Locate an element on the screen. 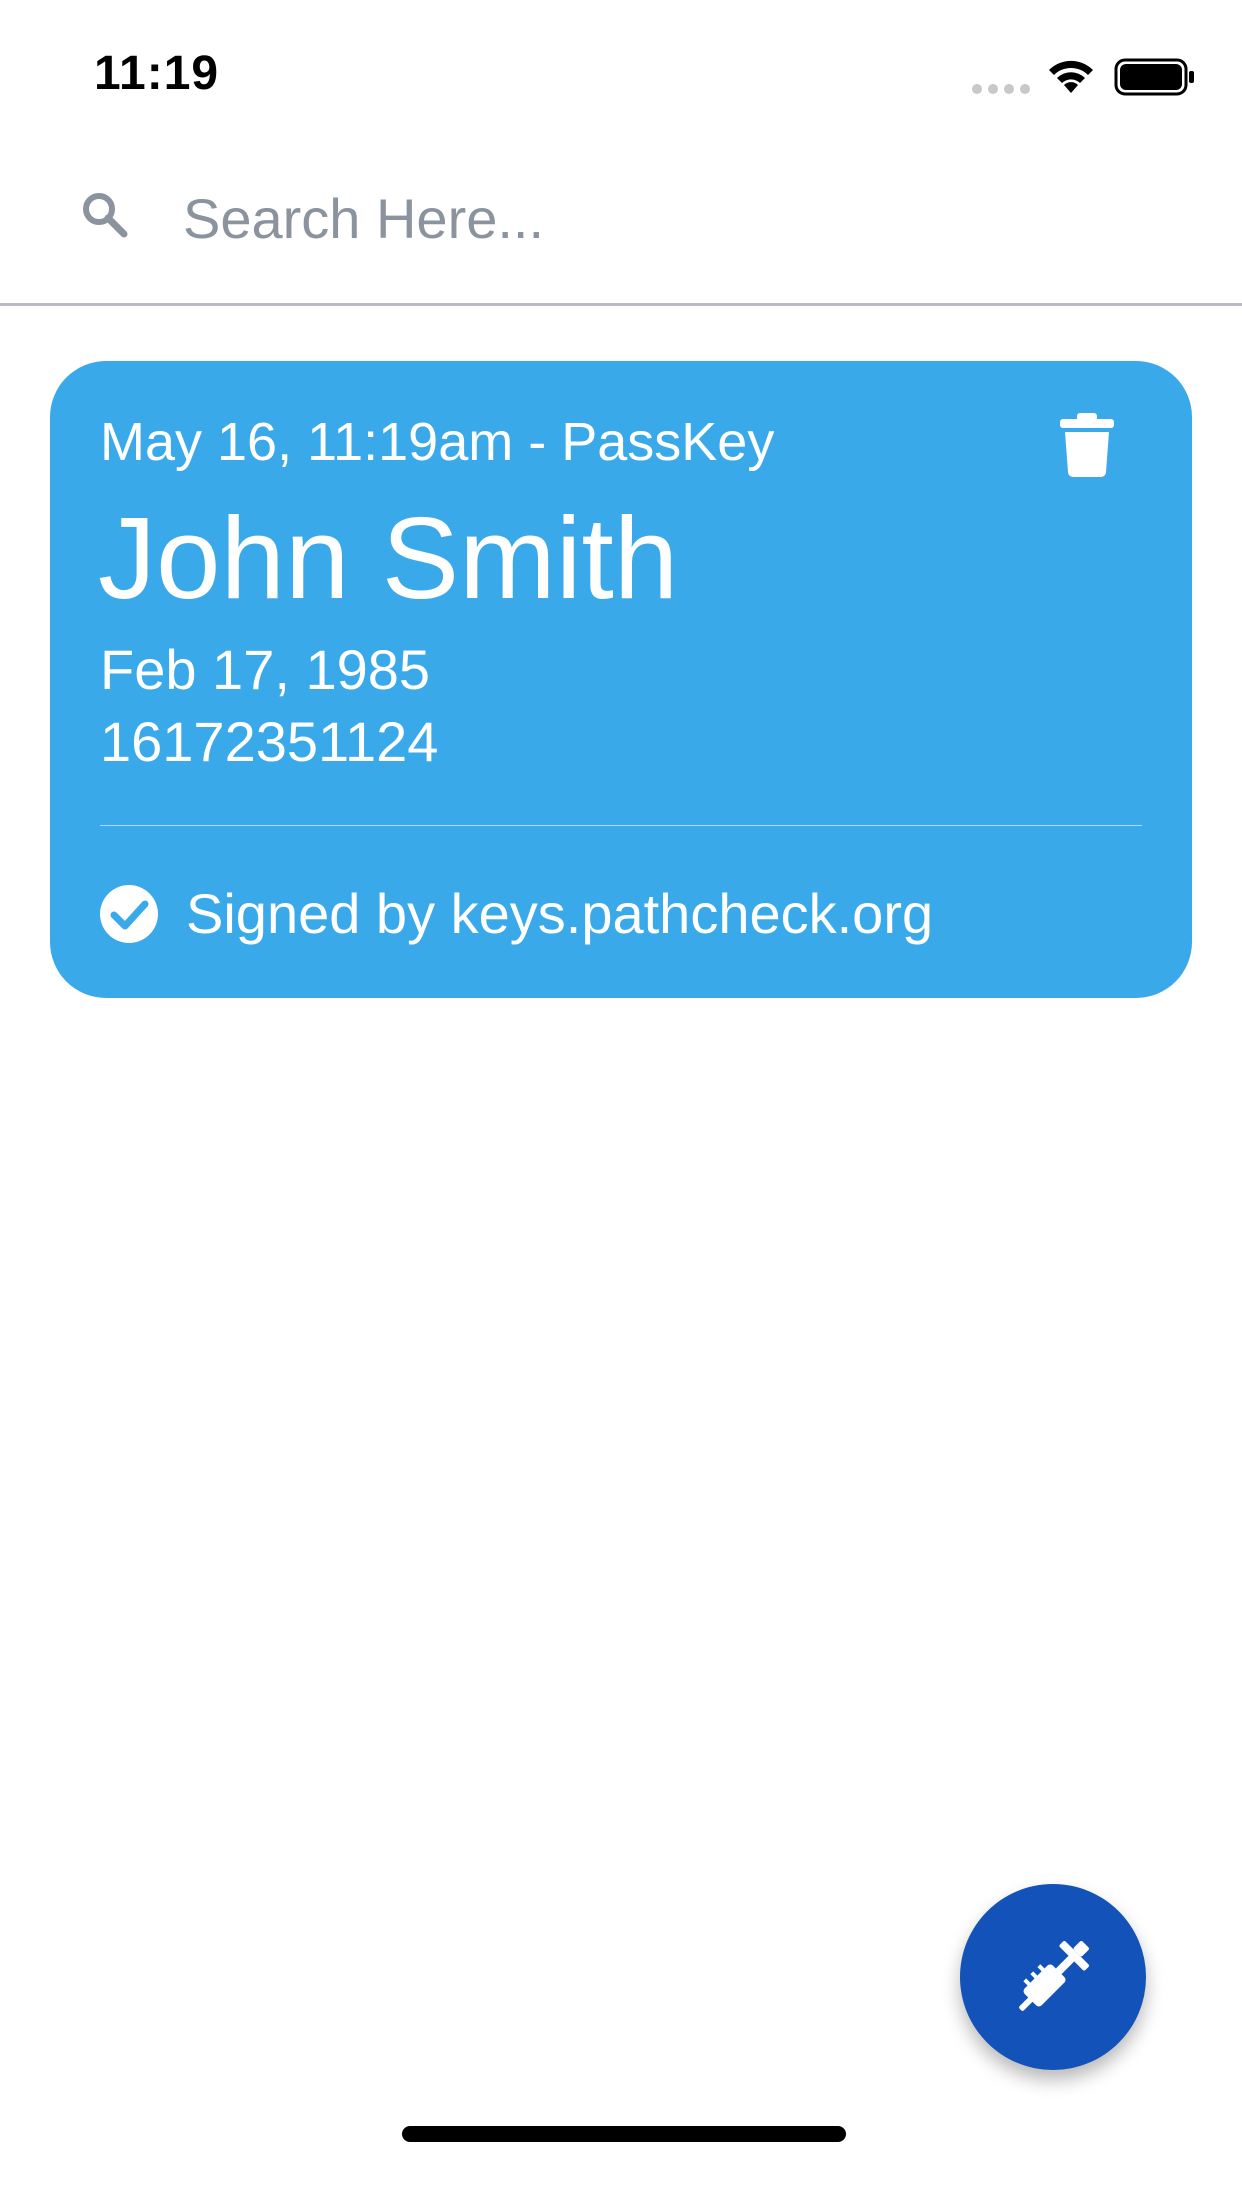 This screenshot has width=1242, height=2208. card-holder-name: John Smith is located at coordinates (388, 558).